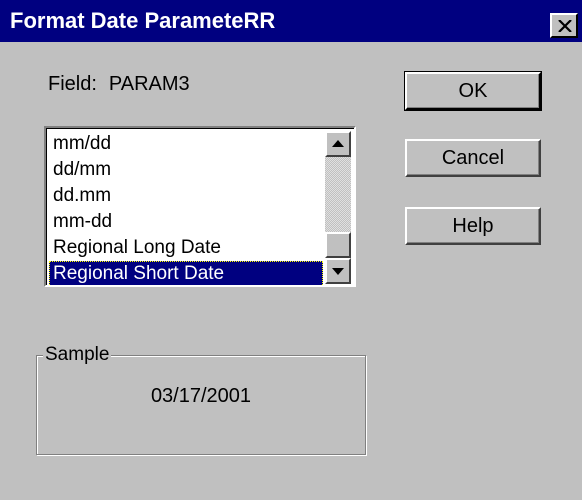 This screenshot has width=582, height=500. I want to click on sample-value: 03/17/2001, so click(201, 396).